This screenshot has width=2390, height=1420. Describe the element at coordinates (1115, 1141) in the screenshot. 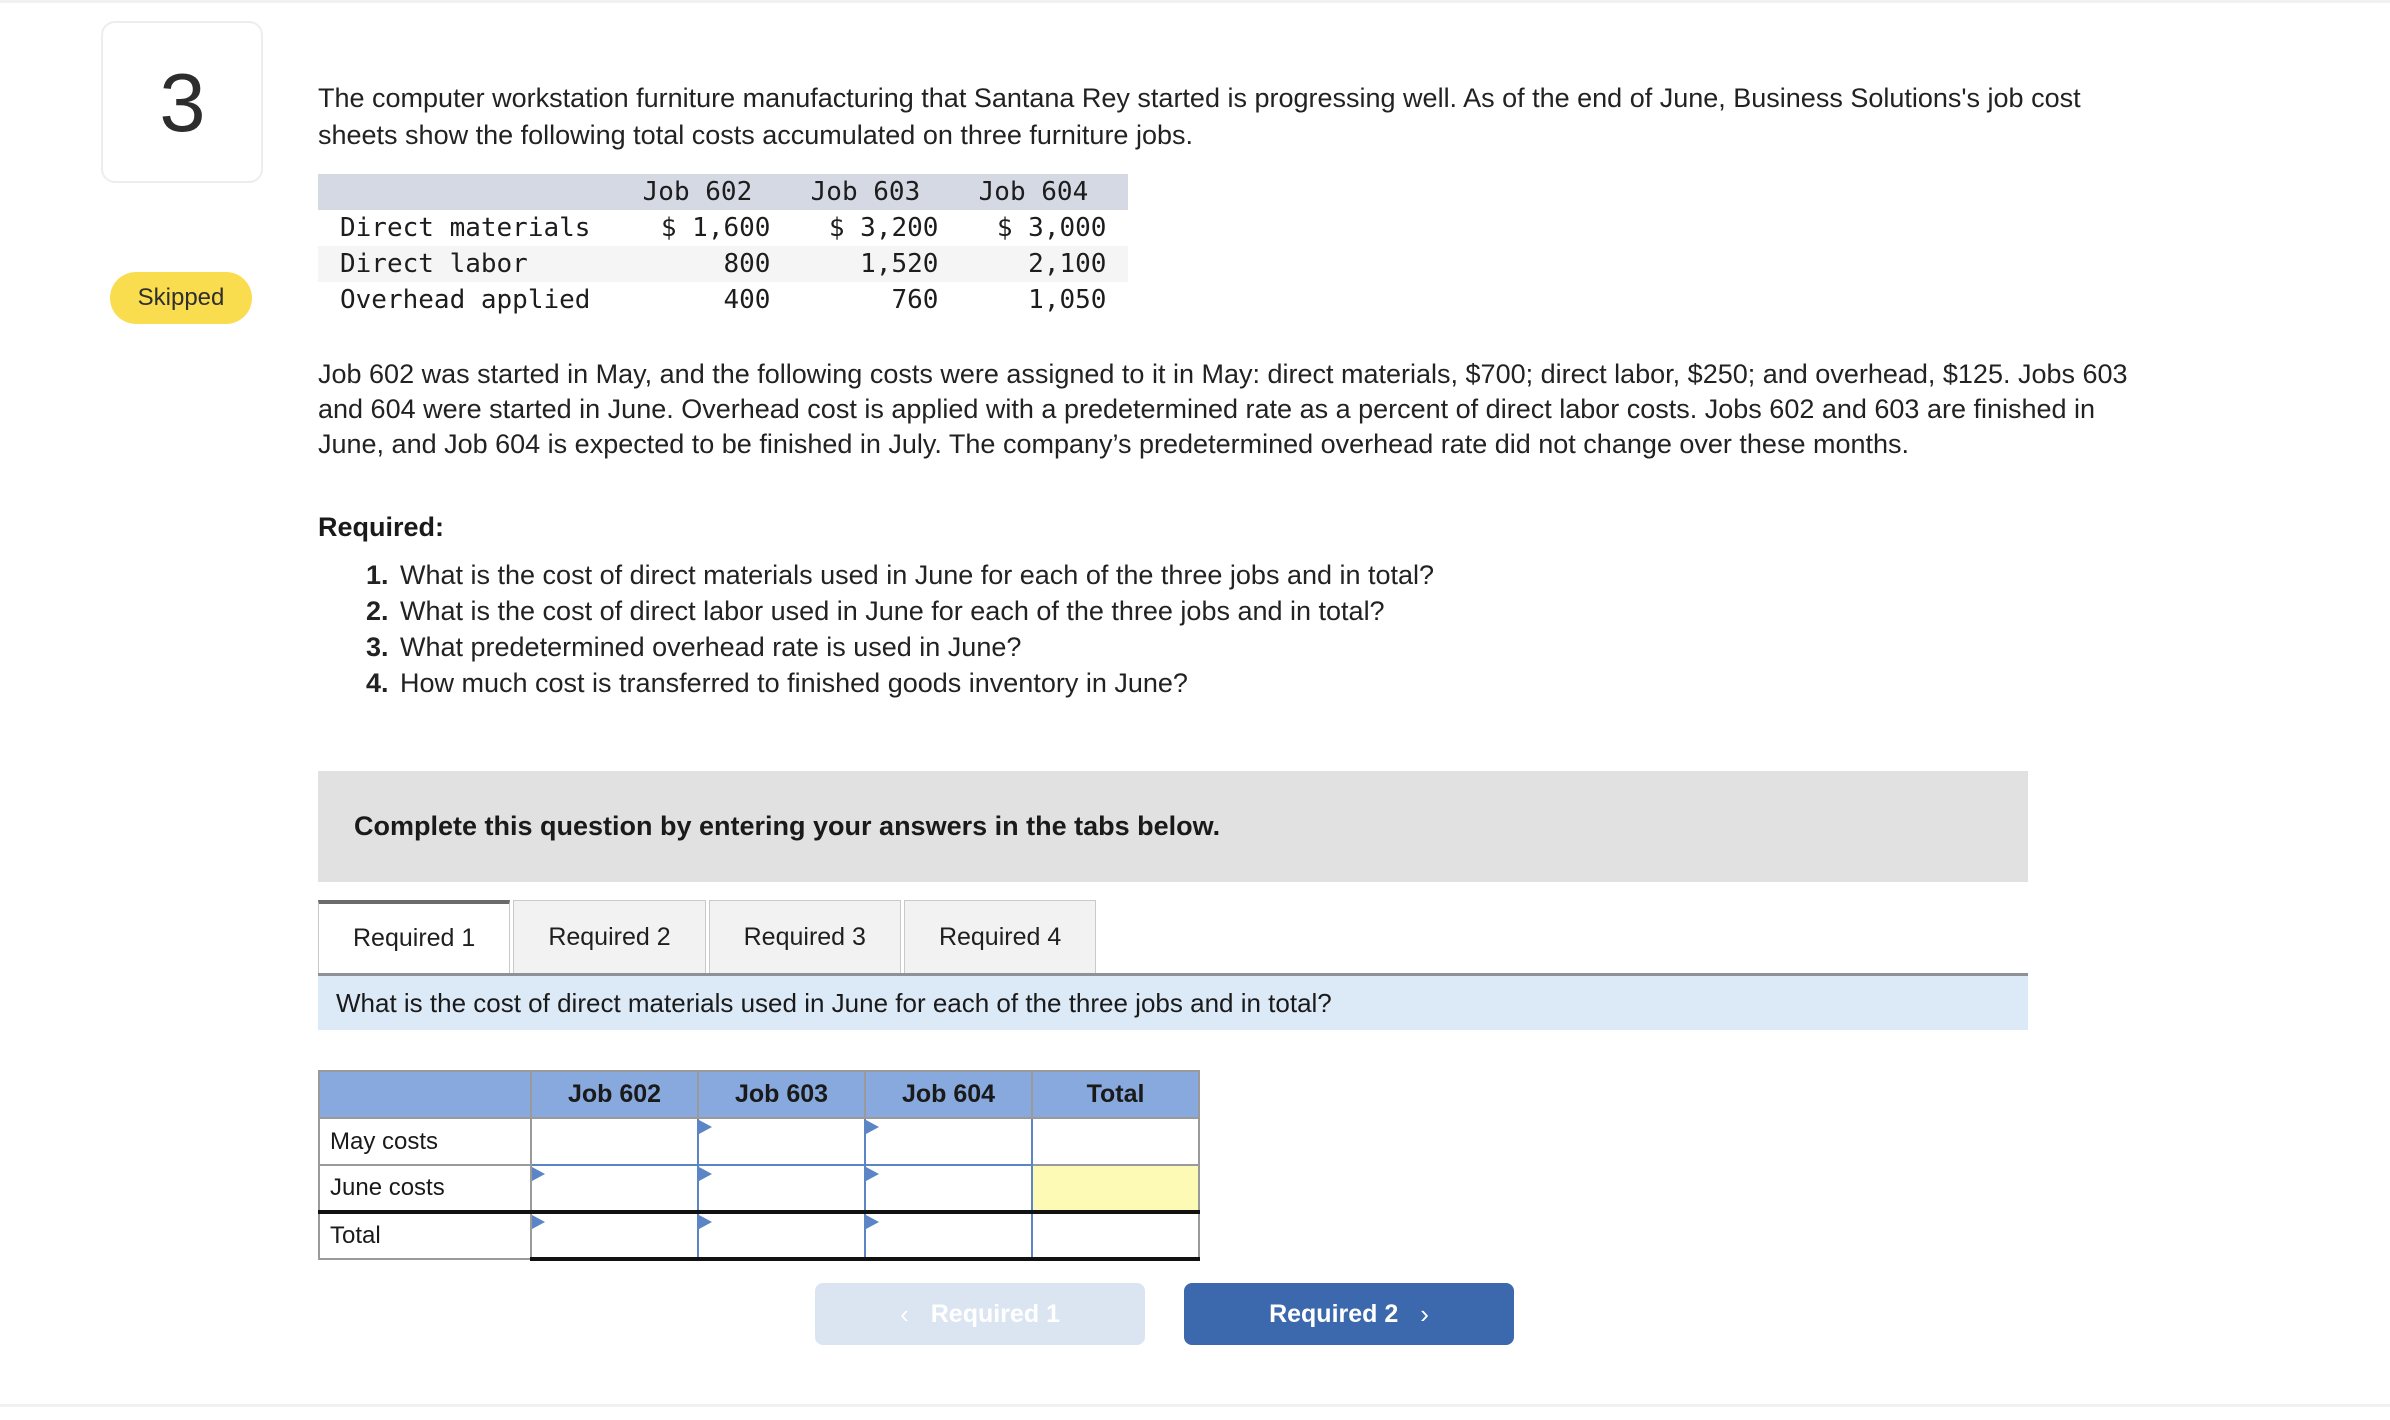

I see `output-may-total` at that location.